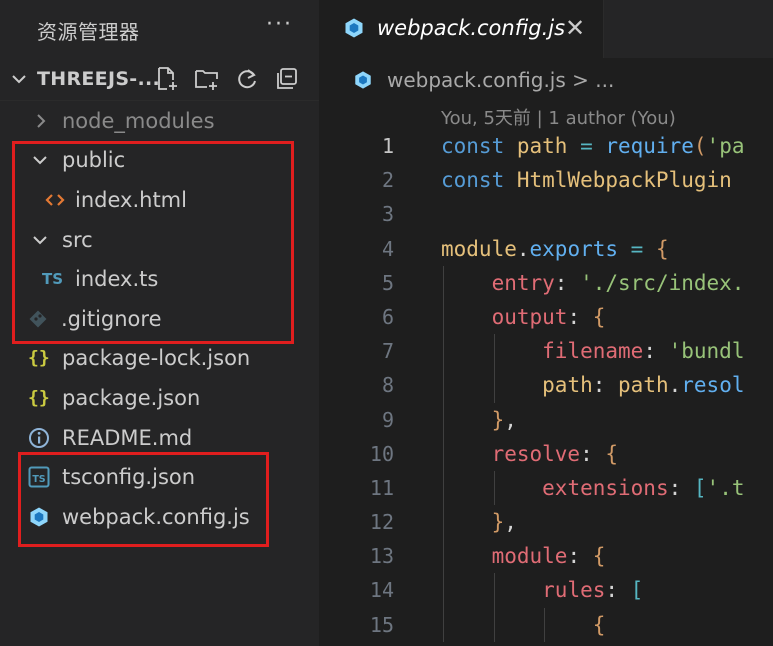 The height and width of the screenshot is (646, 773). I want to click on code-token: filename, so click(593, 351).